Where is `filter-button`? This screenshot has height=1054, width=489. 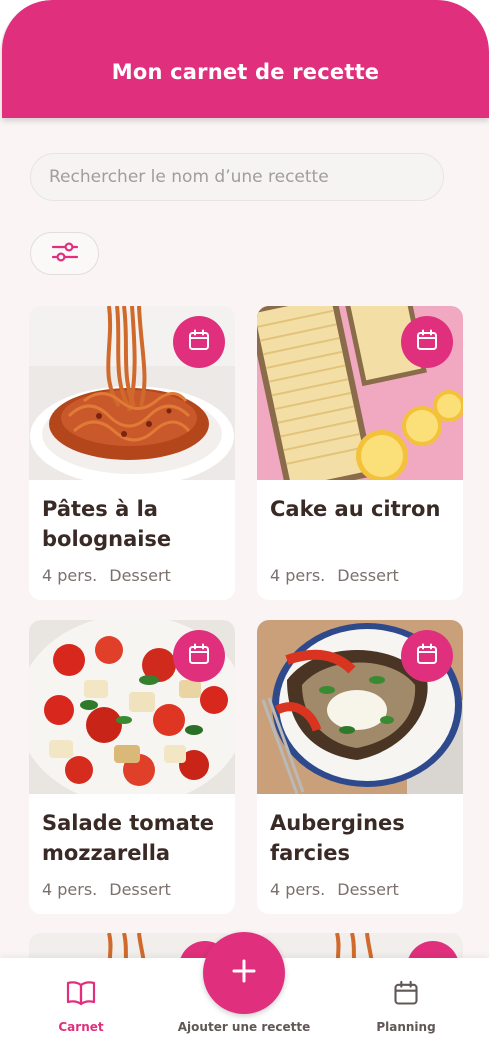
filter-button is located at coordinates (64, 253).